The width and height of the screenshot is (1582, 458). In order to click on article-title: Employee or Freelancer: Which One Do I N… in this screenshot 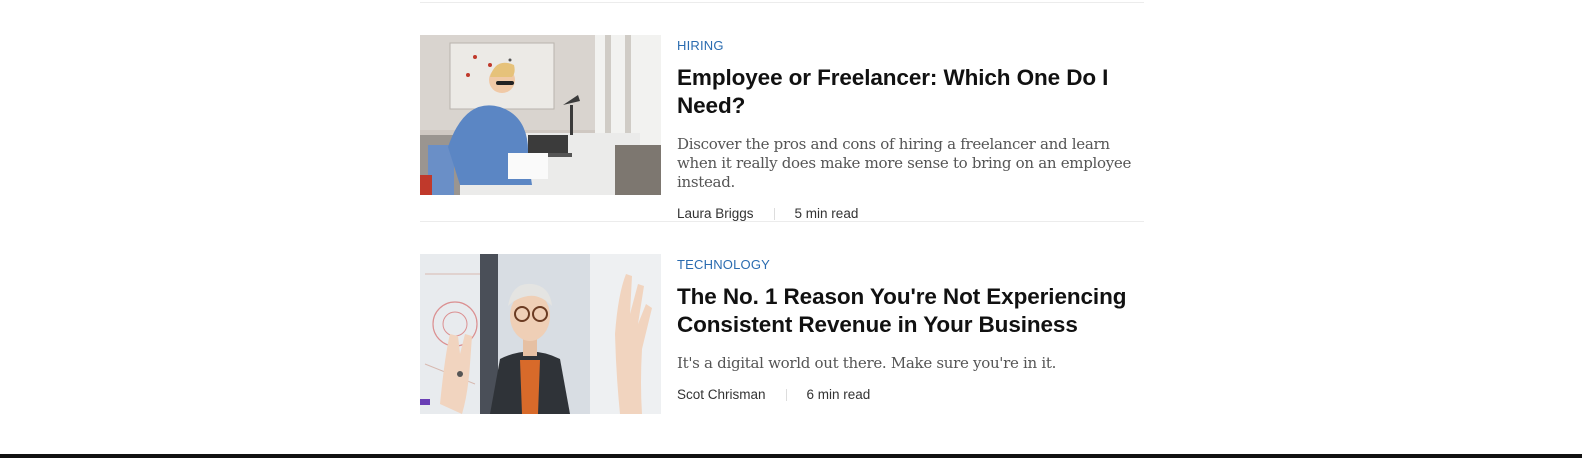, I will do `click(910, 92)`.